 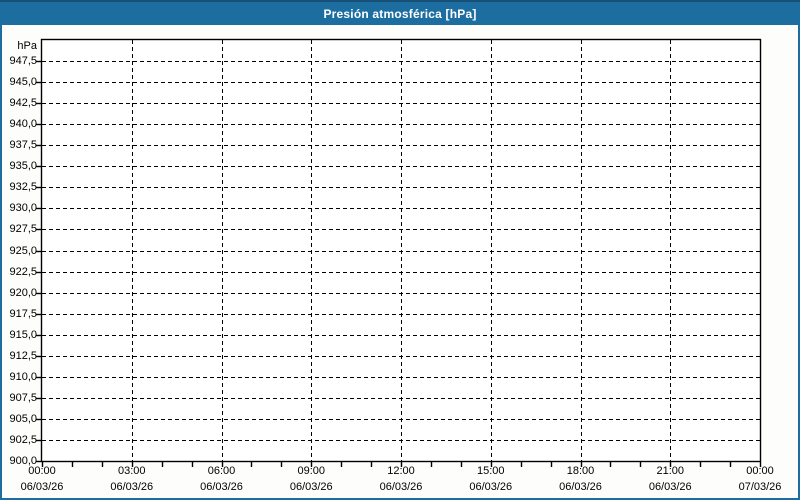 What do you see at coordinates (760, 487) in the screenshot?
I see `x-tick-date-label: 07/03/26` at bounding box center [760, 487].